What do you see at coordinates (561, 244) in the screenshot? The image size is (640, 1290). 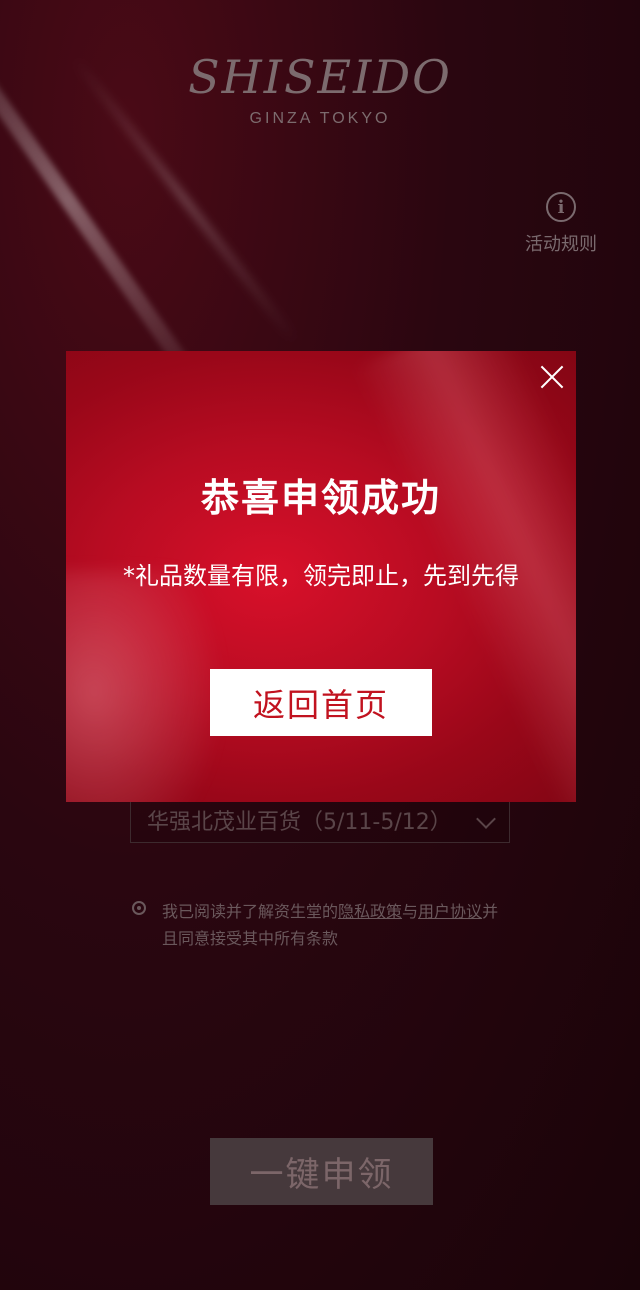 I see `rules-label: 活动规则` at bounding box center [561, 244].